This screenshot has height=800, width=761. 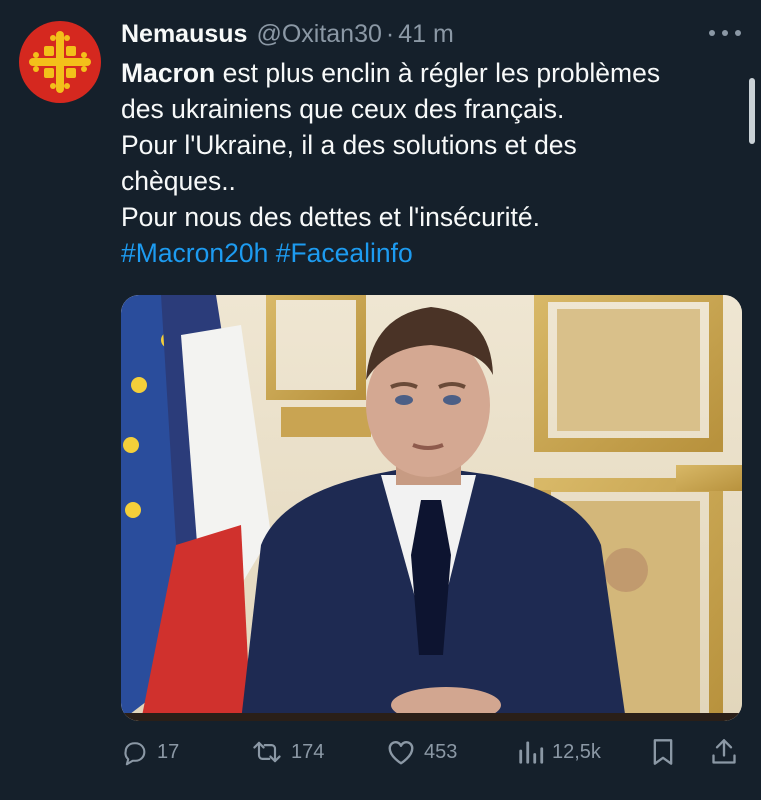 I want to click on view-count: 12,5k, so click(x=576, y=751).